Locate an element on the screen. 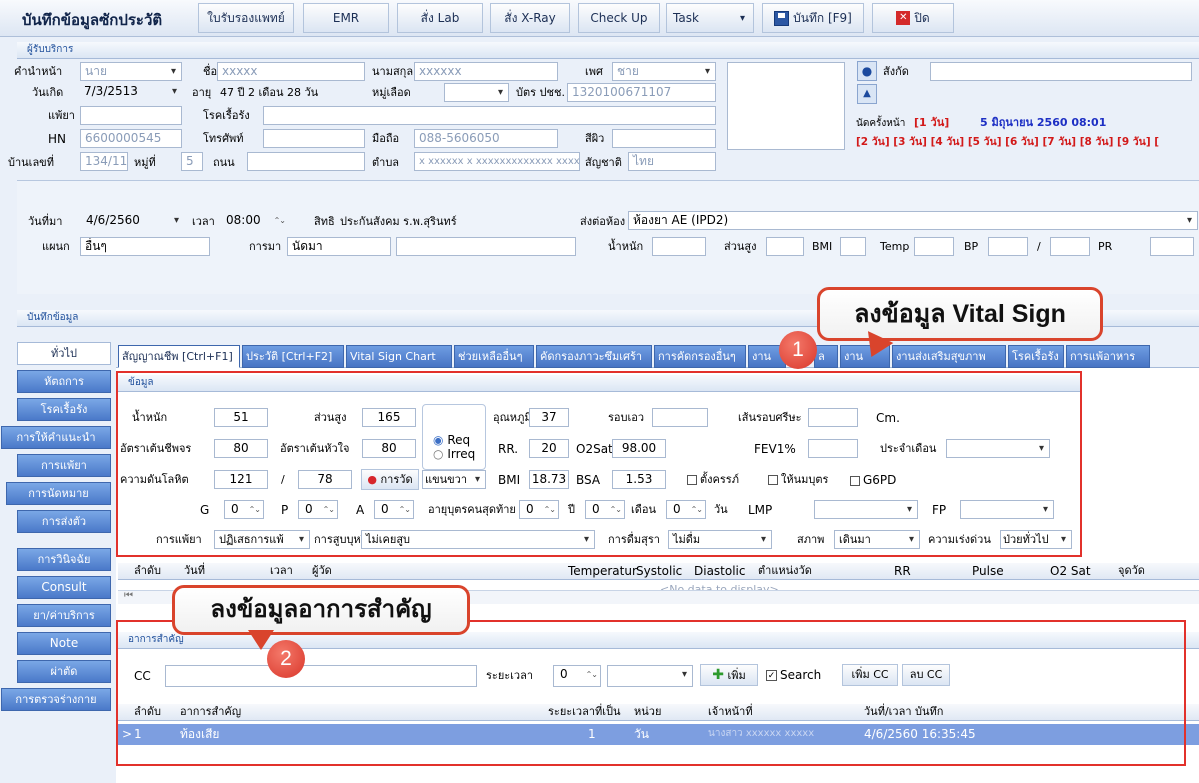  visit-weight-field is located at coordinates (679, 246).